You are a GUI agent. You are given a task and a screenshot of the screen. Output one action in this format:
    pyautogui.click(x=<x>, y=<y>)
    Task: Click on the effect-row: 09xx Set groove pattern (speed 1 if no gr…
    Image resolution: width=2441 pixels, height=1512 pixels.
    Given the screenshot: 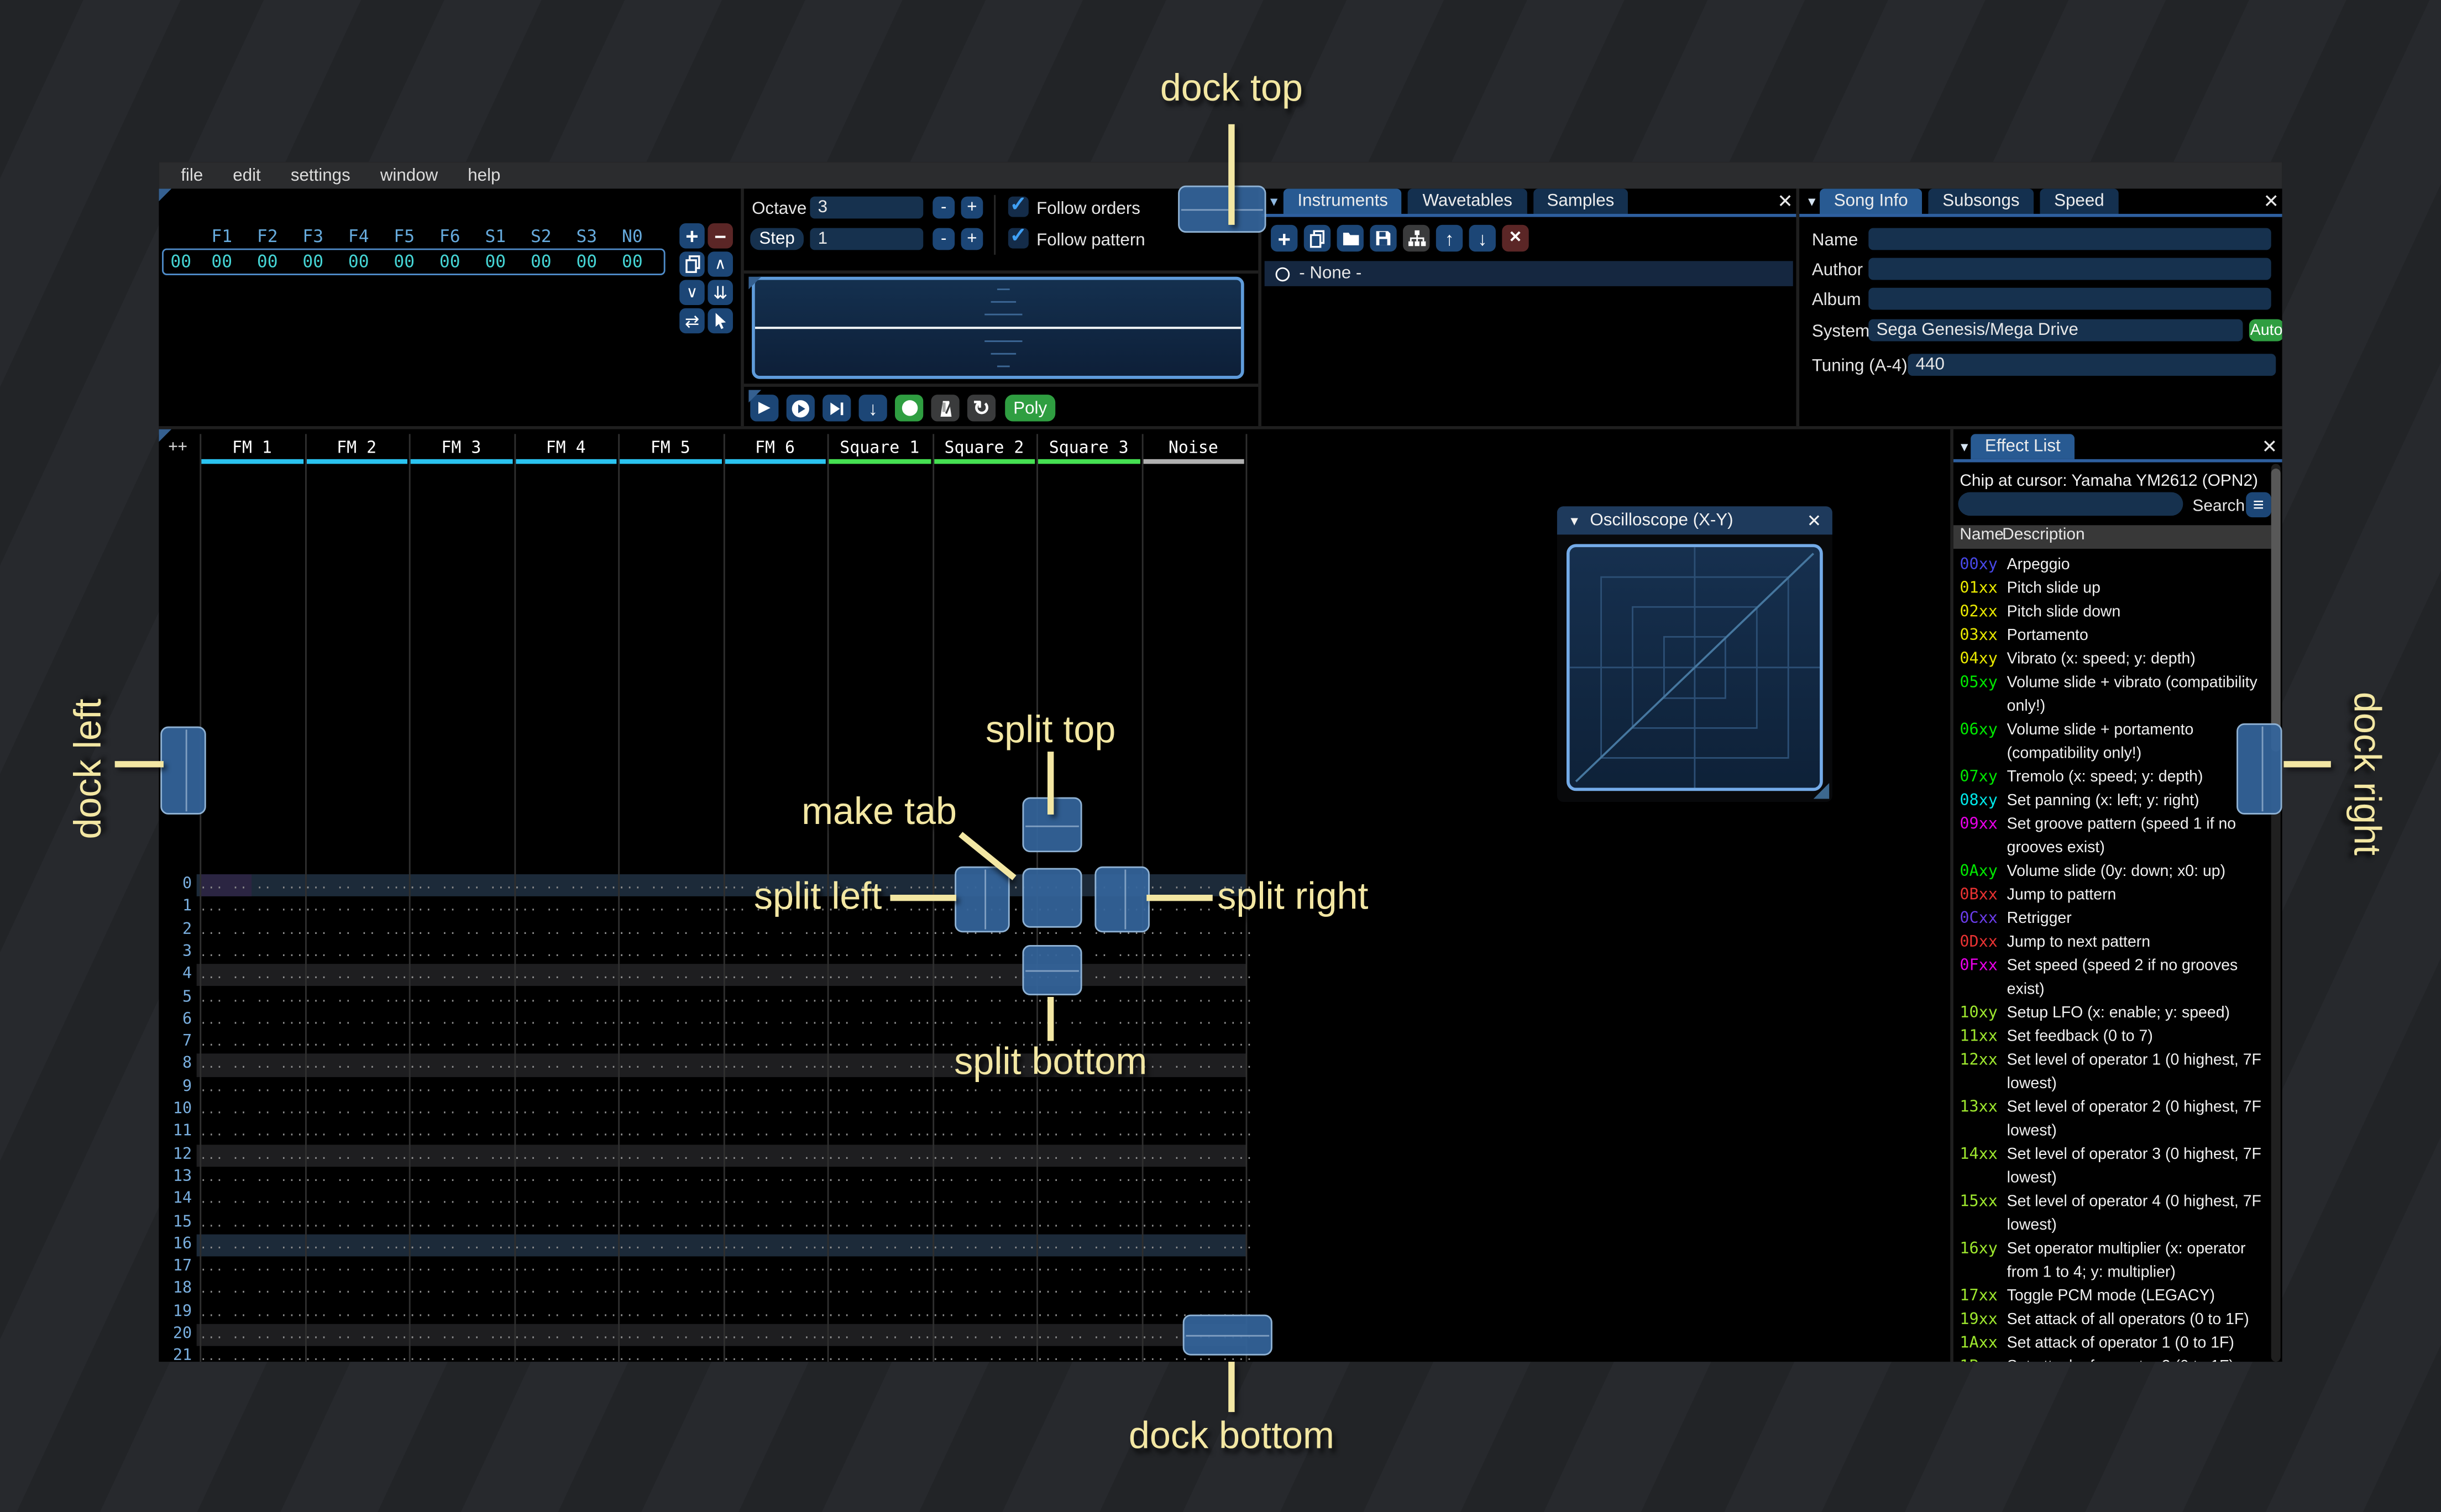 What is the action you would take?
    pyautogui.click(x=2117, y=837)
    